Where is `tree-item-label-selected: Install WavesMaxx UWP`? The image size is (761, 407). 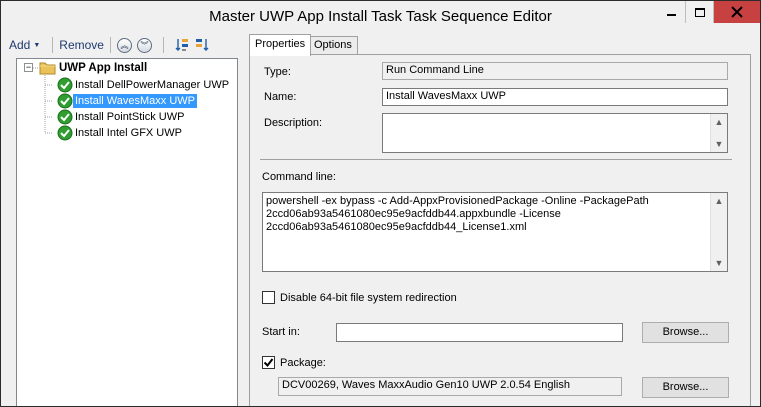
tree-item-label-selected: Install WavesMaxx UWP is located at coordinates (135, 101).